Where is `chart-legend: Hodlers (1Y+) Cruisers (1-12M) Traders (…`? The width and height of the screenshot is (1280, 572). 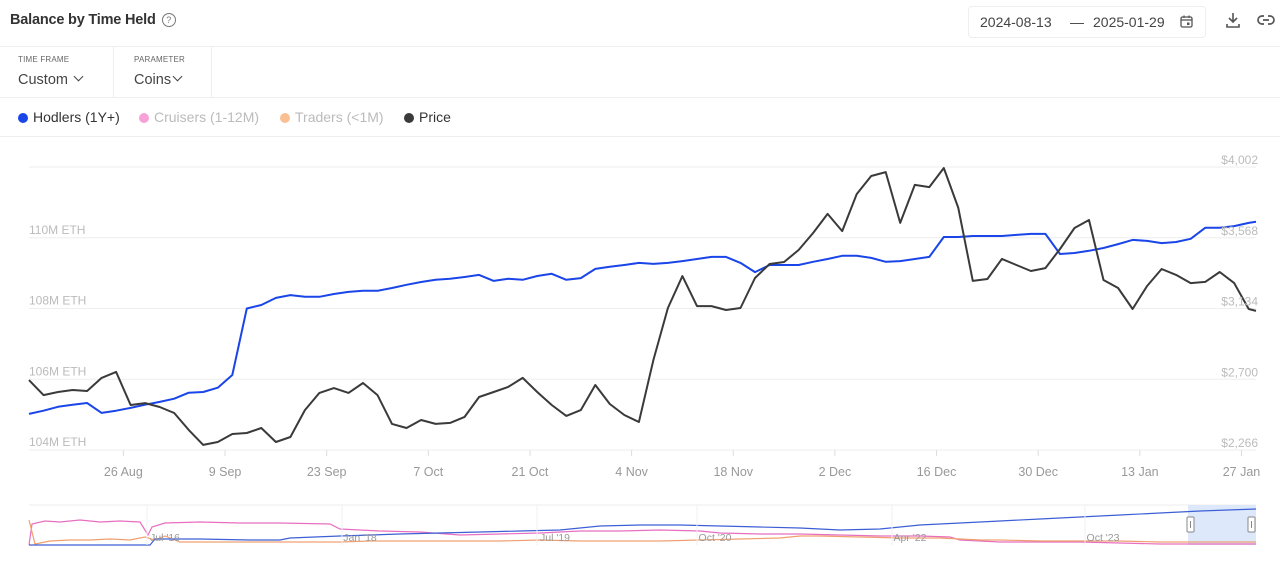 chart-legend: Hodlers (1Y+) Cruisers (1-12M) Traders (… is located at coordinates (640, 117).